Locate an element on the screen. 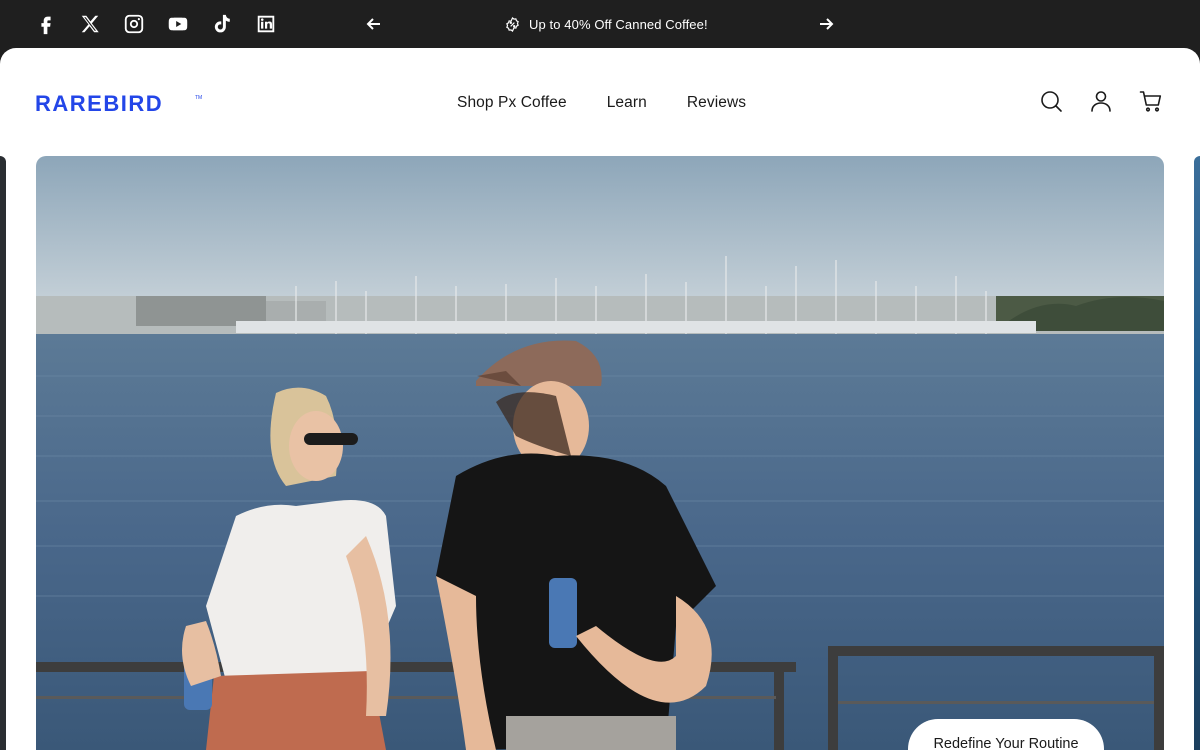 This screenshot has height=750, width=1200. arrow-left-icon is located at coordinates (374, 24).